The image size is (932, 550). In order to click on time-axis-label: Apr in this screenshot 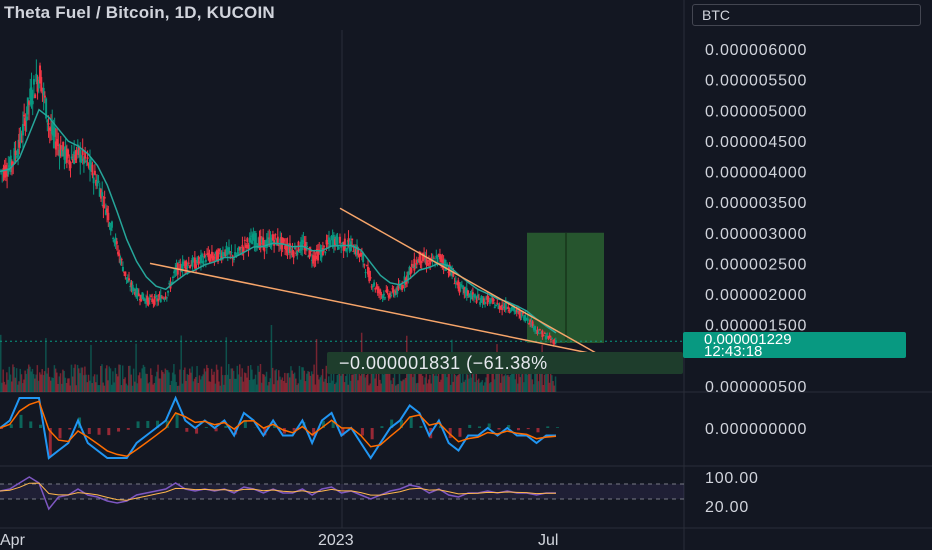, I will do `click(13, 540)`.